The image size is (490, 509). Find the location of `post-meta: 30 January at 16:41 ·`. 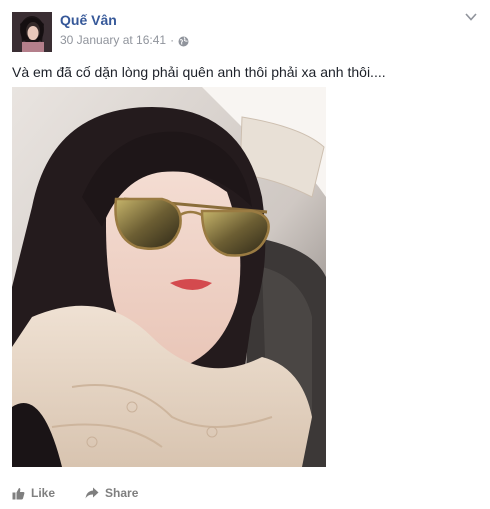

post-meta: 30 January at 16:41 · is located at coordinates (124, 40).